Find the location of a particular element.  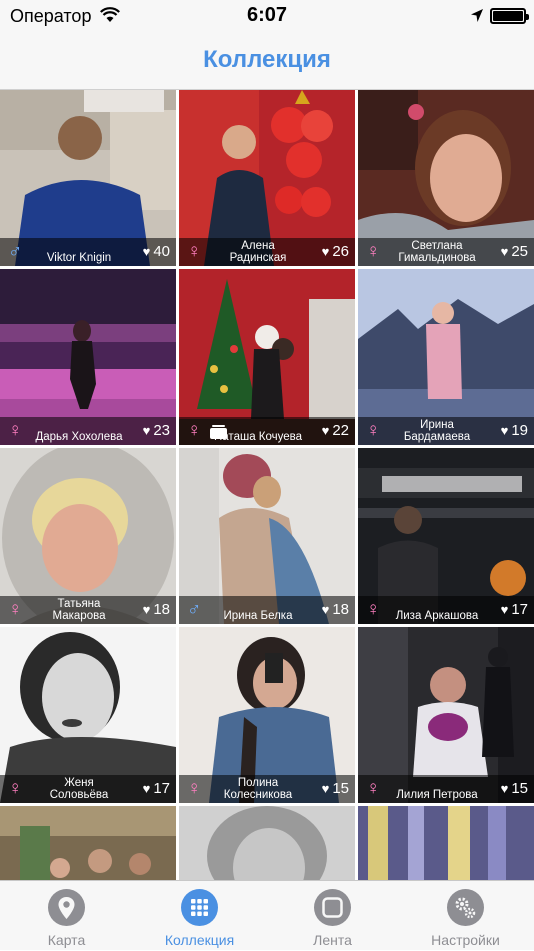

tab-map: Карта is located at coordinates (66, 916).